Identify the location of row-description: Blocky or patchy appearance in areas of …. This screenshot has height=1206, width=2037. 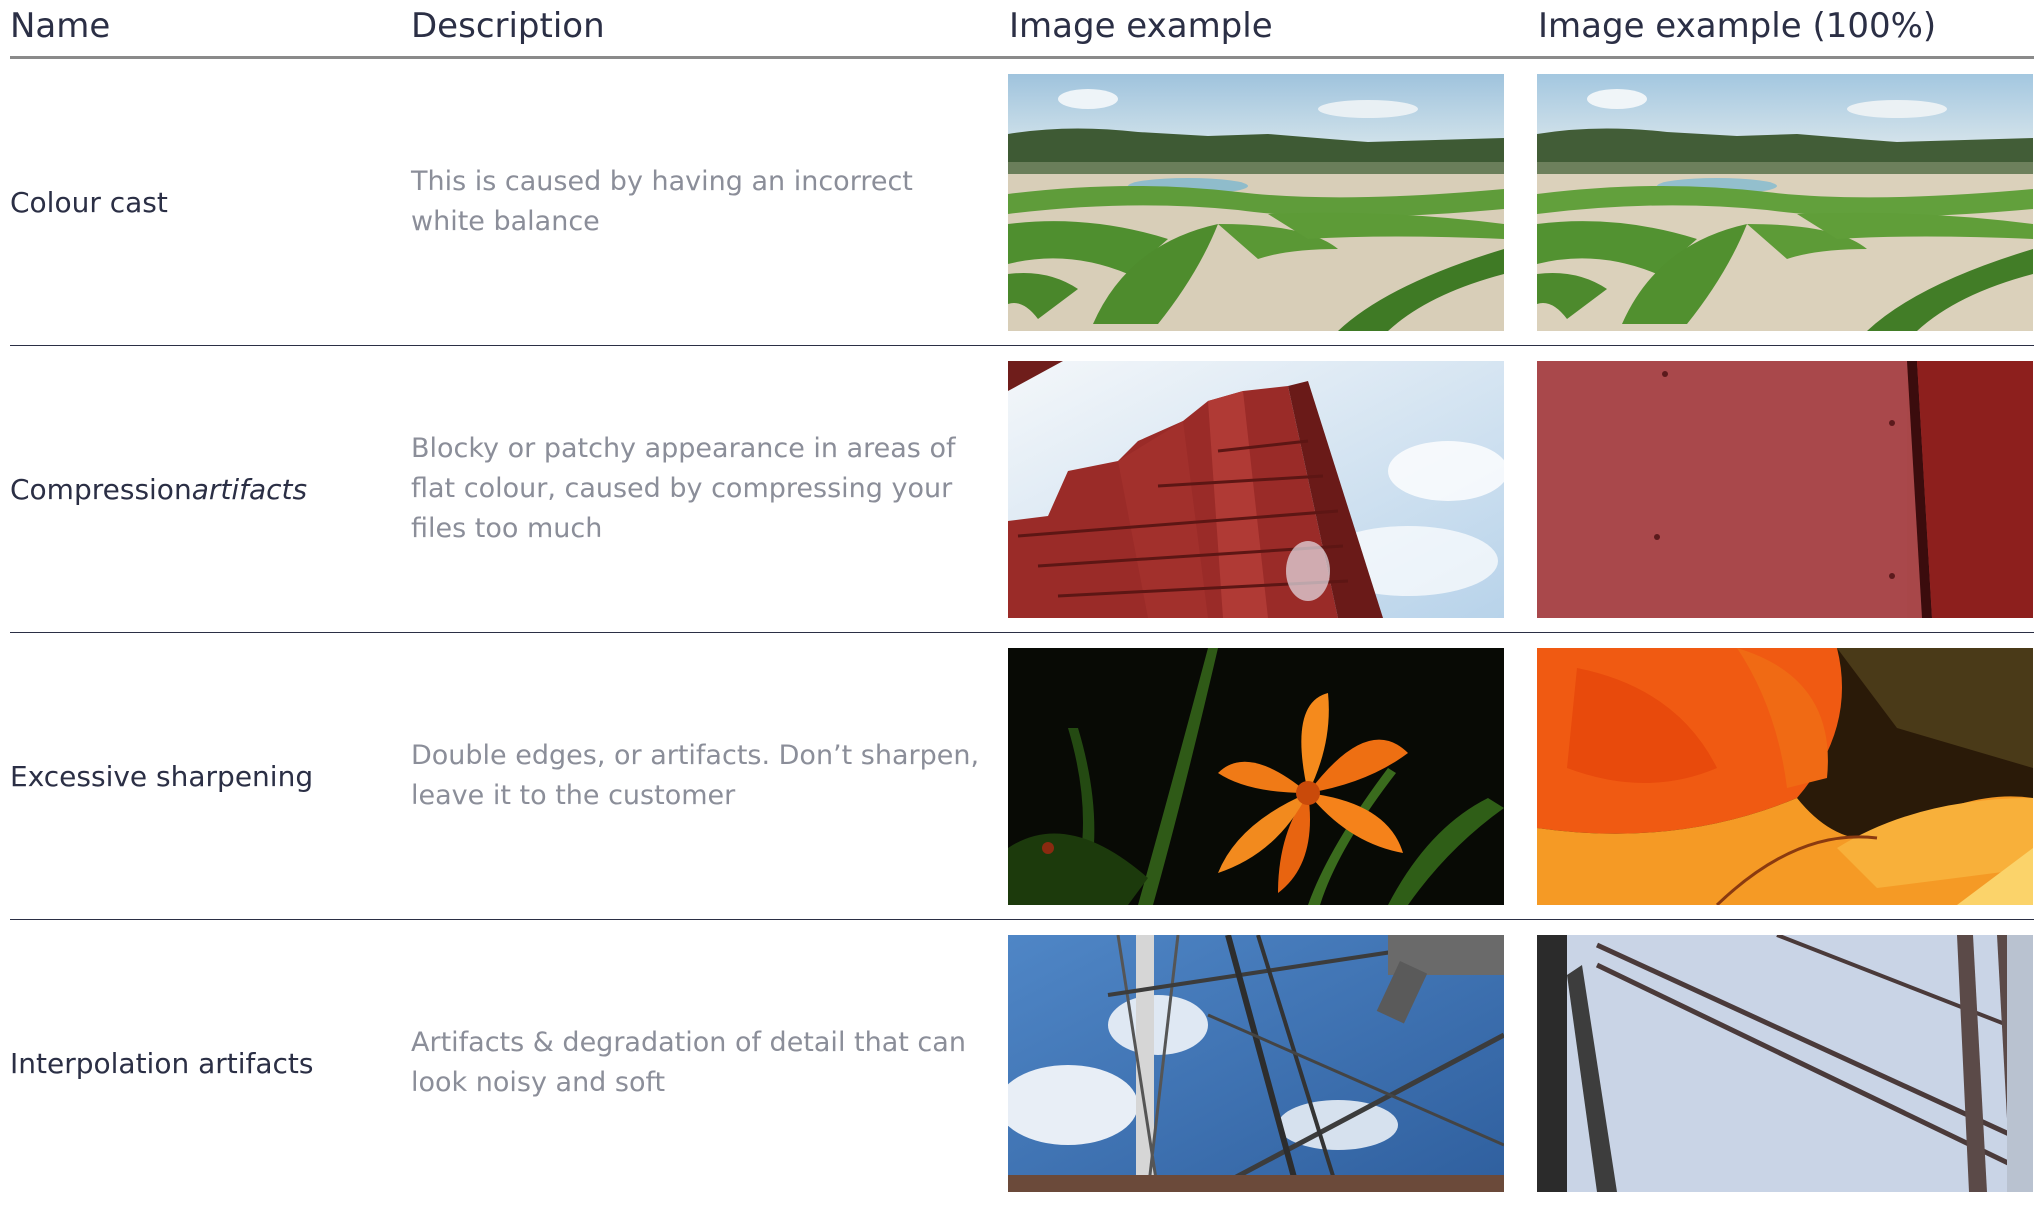
(683, 488).